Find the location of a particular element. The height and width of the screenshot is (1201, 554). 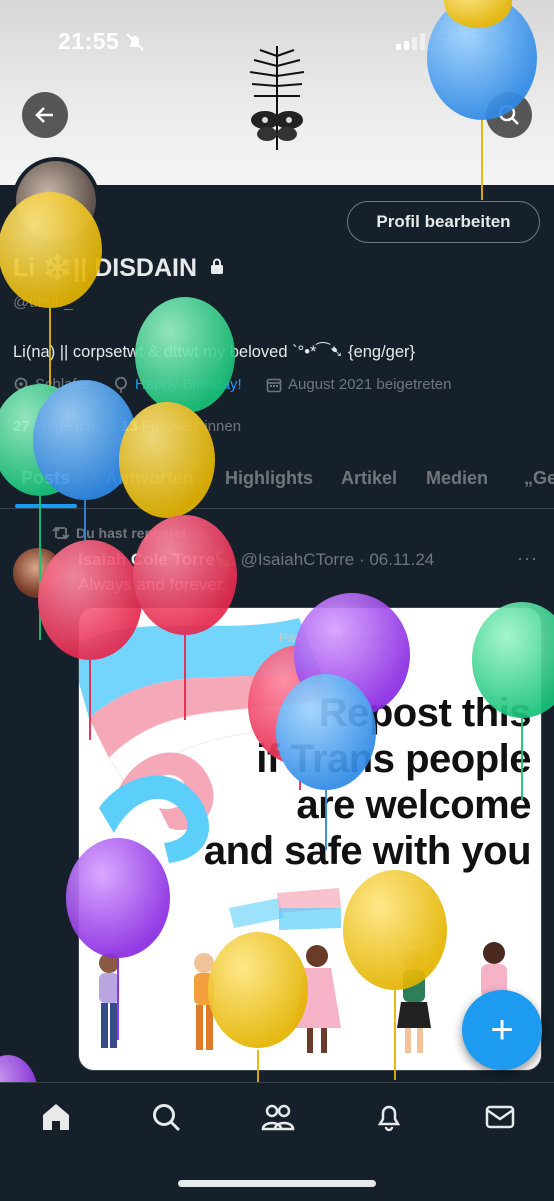

nav-notifications is located at coordinates (389, 1117).